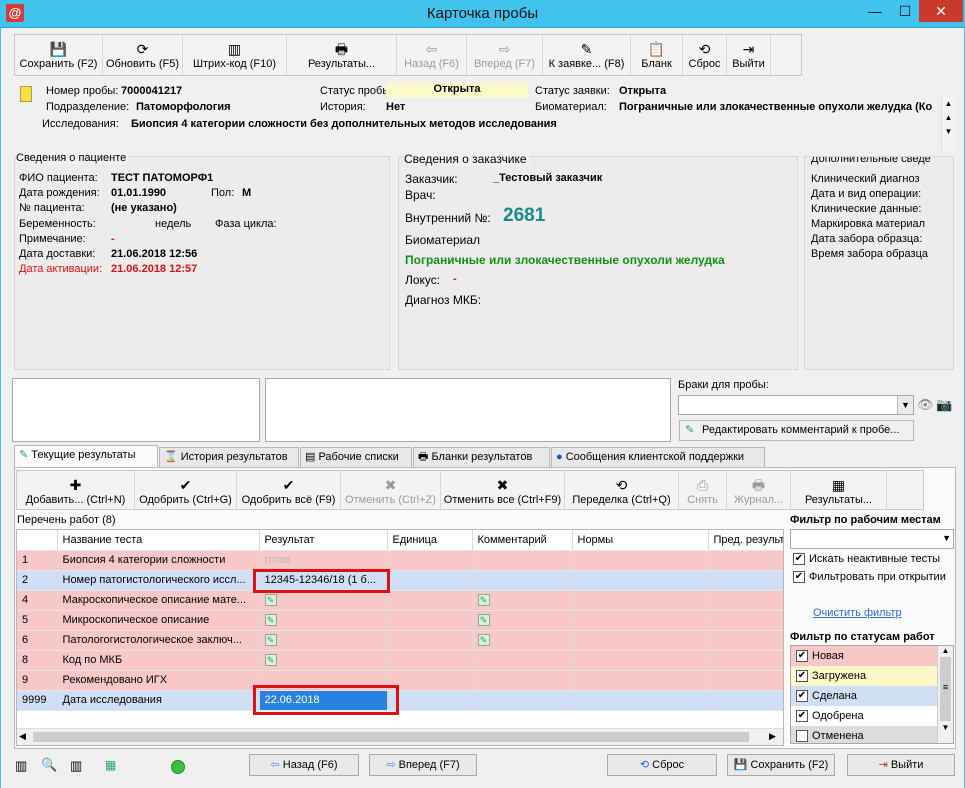  Describe the element at coordinates (662, 765) in the screenshot. I see `bottom-reset-button: ⟲ Сброс` at that location.